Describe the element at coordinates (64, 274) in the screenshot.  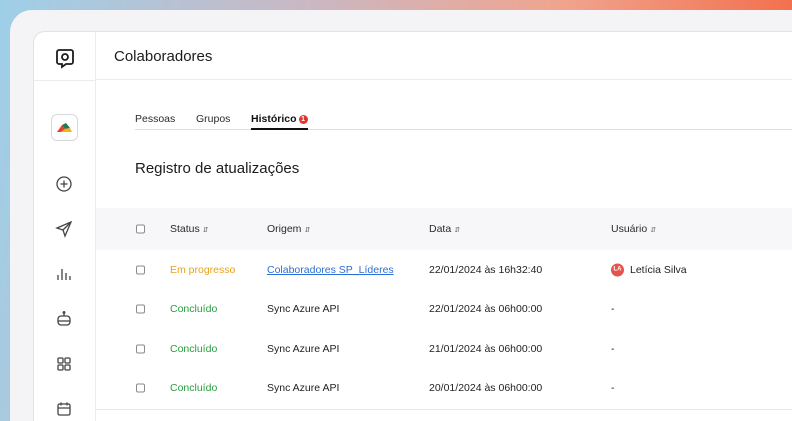
I see `chart-bar-icon` at that location.